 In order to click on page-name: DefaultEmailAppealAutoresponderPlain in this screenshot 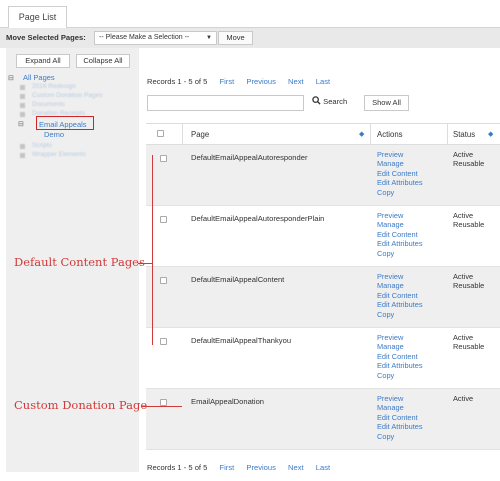, I will do `click(258, 218)`.